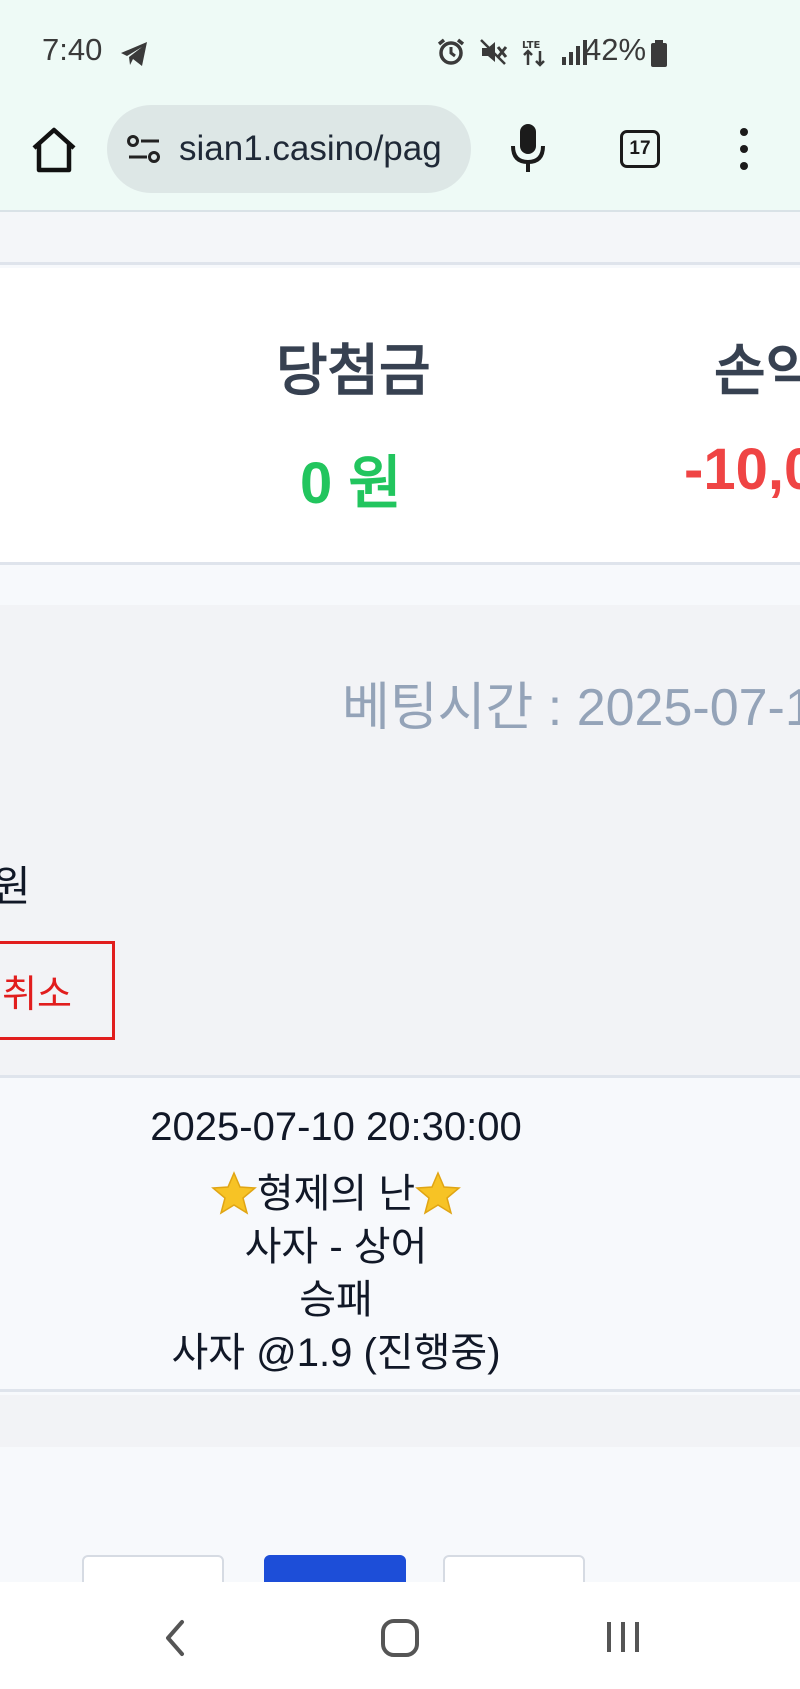 This screenshot has height=1689, width=800. Describe the element at coordinates (144, 149) in the screenshot. I see `site-settings-icon` at that location.